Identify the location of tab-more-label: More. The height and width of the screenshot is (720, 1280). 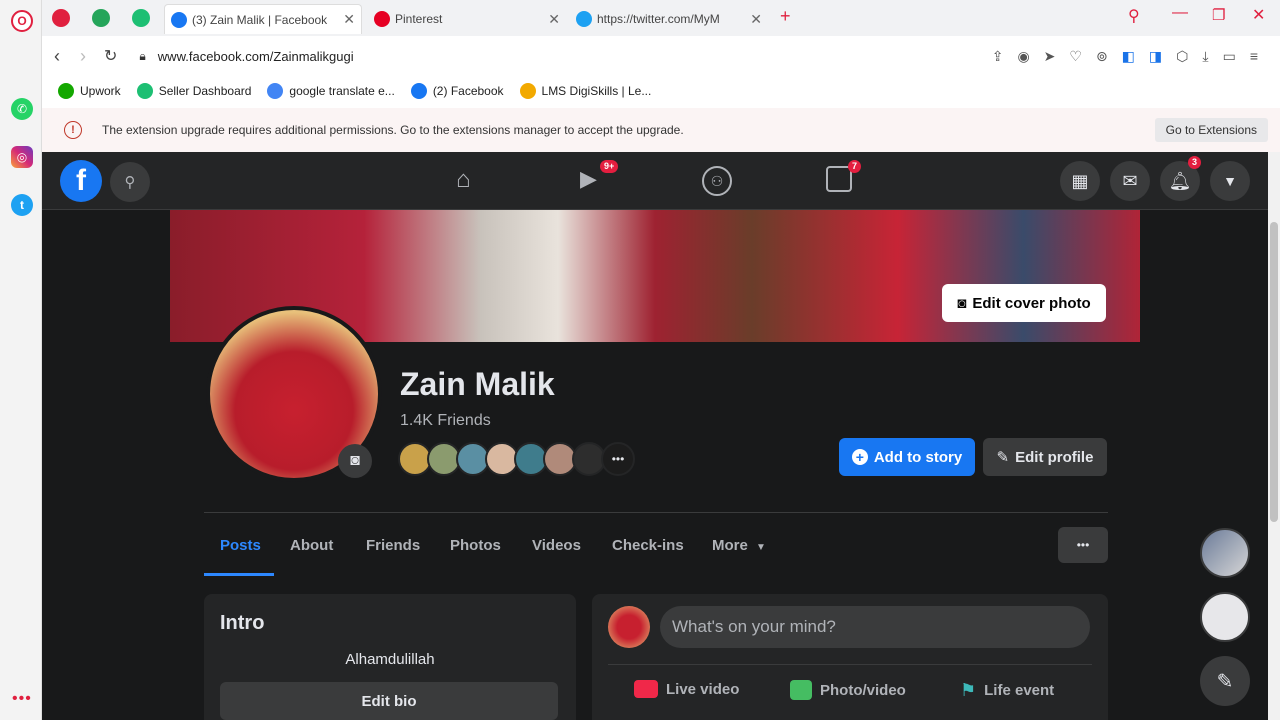
(730, 545).